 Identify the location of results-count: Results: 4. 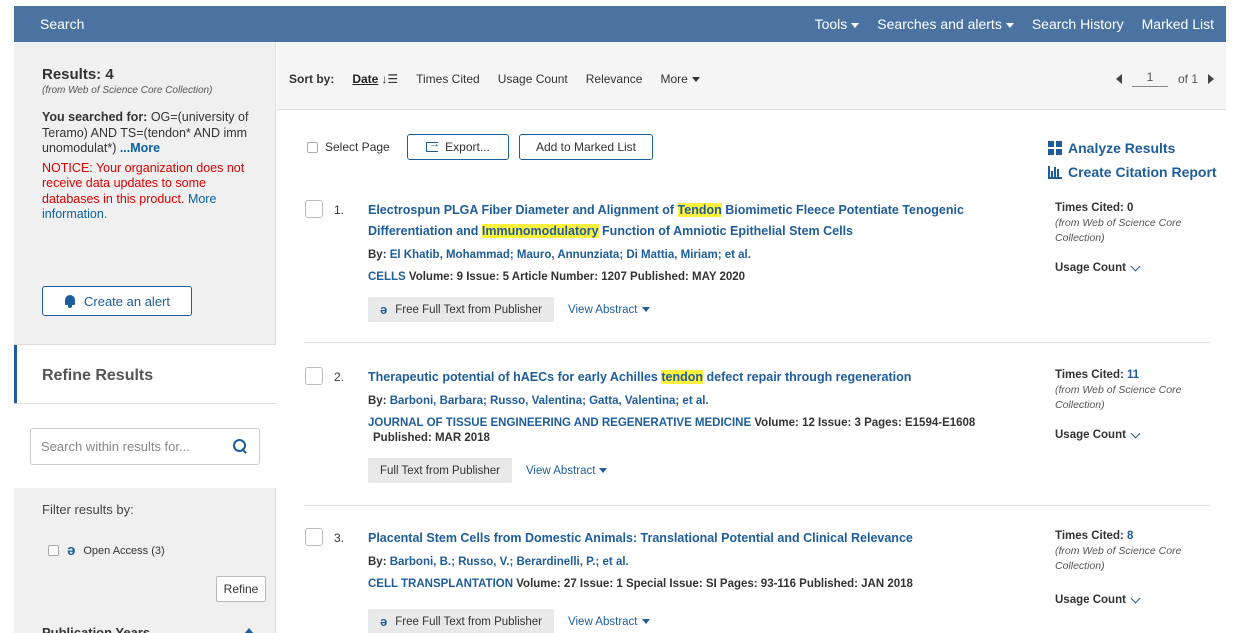
(78, 74).